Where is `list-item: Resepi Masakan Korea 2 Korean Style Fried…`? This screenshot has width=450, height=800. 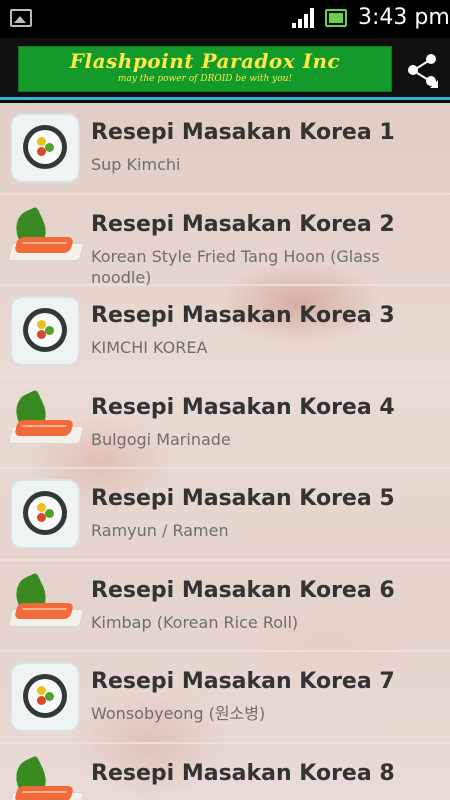
list-item: Resepi Masakan Korea 2 Korean Style Fried… is located at coordinates (225, 241).